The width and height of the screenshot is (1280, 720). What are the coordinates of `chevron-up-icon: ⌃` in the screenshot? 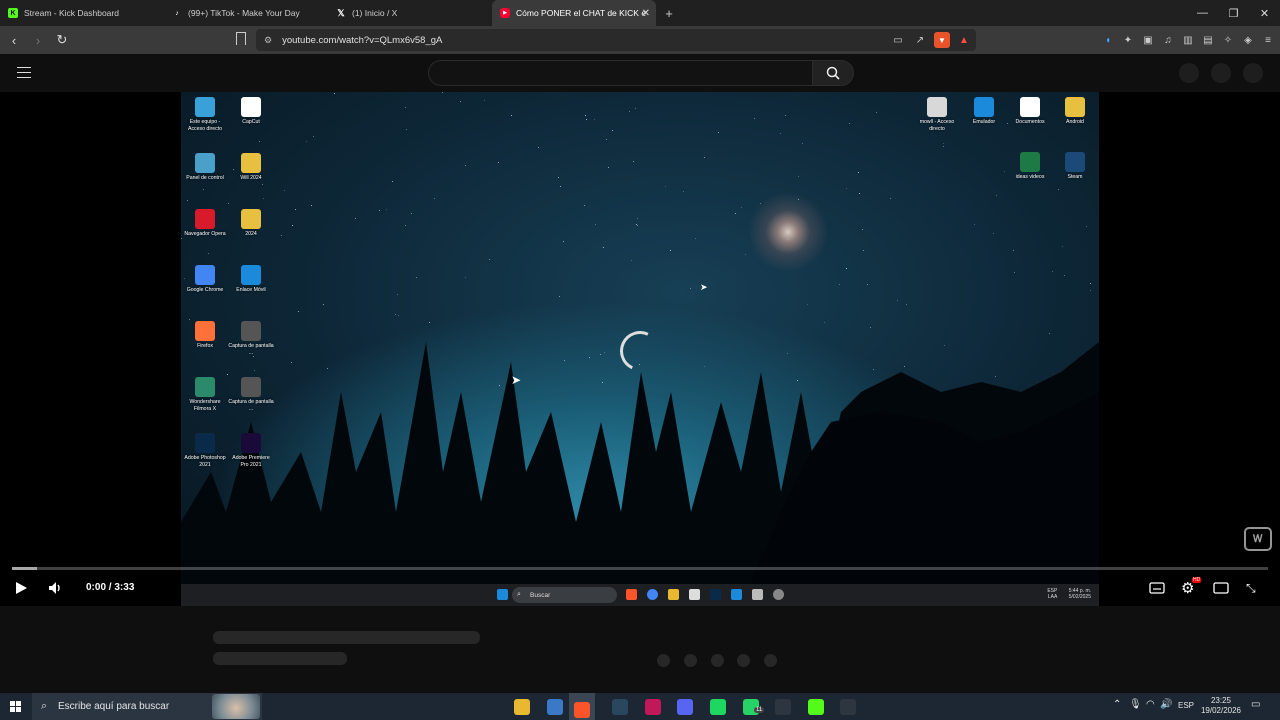 It's located at (1117, 704).